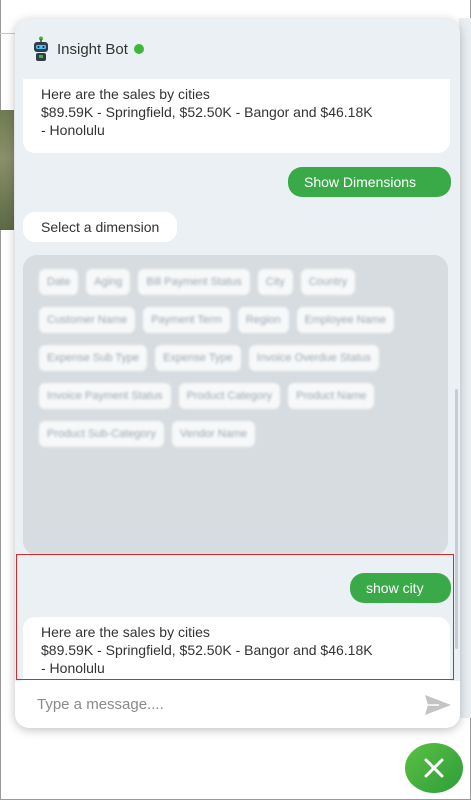 Image resolution: width=471 pixels, height=800 pixels. I want to click on bot-message: Select a dimension, so click(100, 227).